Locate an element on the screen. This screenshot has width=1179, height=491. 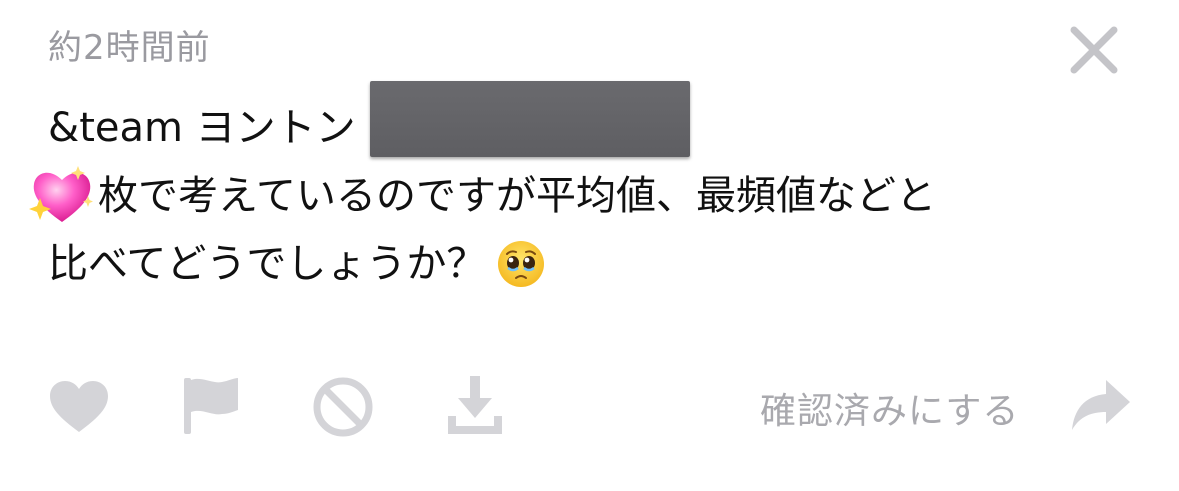
block-icon is located at coordinates (343, 407).